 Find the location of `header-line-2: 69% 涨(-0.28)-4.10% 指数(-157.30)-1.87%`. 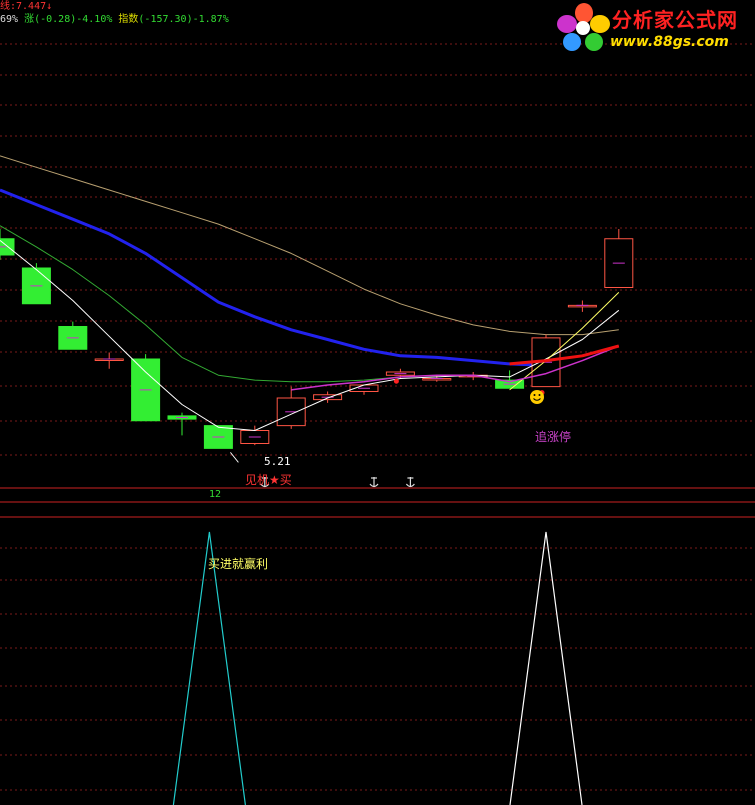

header-line-2: 69% 涨(-0.28)-4.10% 指数(-157.30)-1.87% is located at coordinates (114, 19).